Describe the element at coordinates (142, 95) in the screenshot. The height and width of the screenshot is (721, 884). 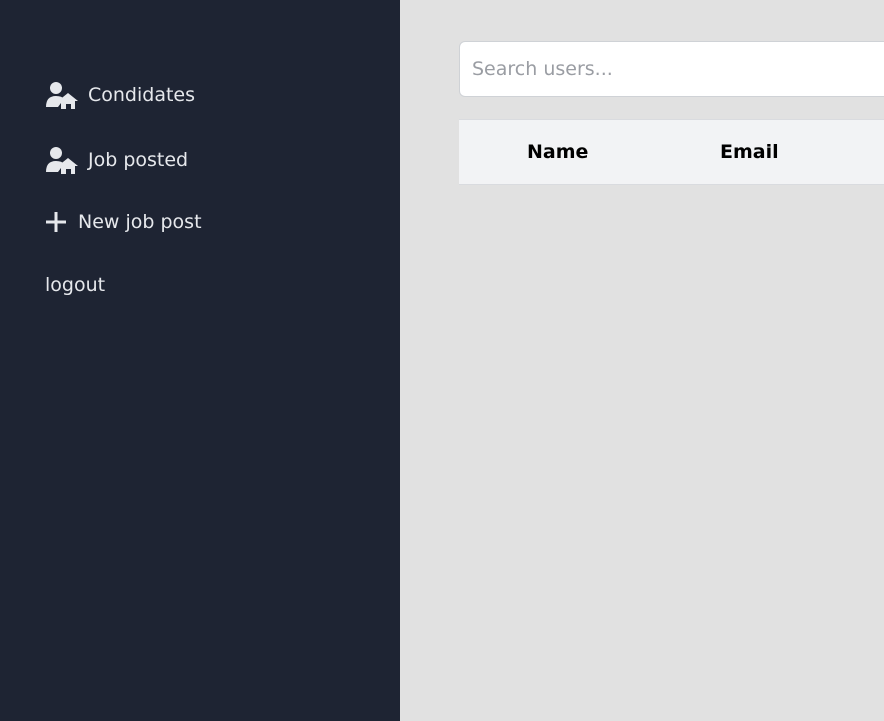
I see `sidebar-item-label: Condidates` at that location.